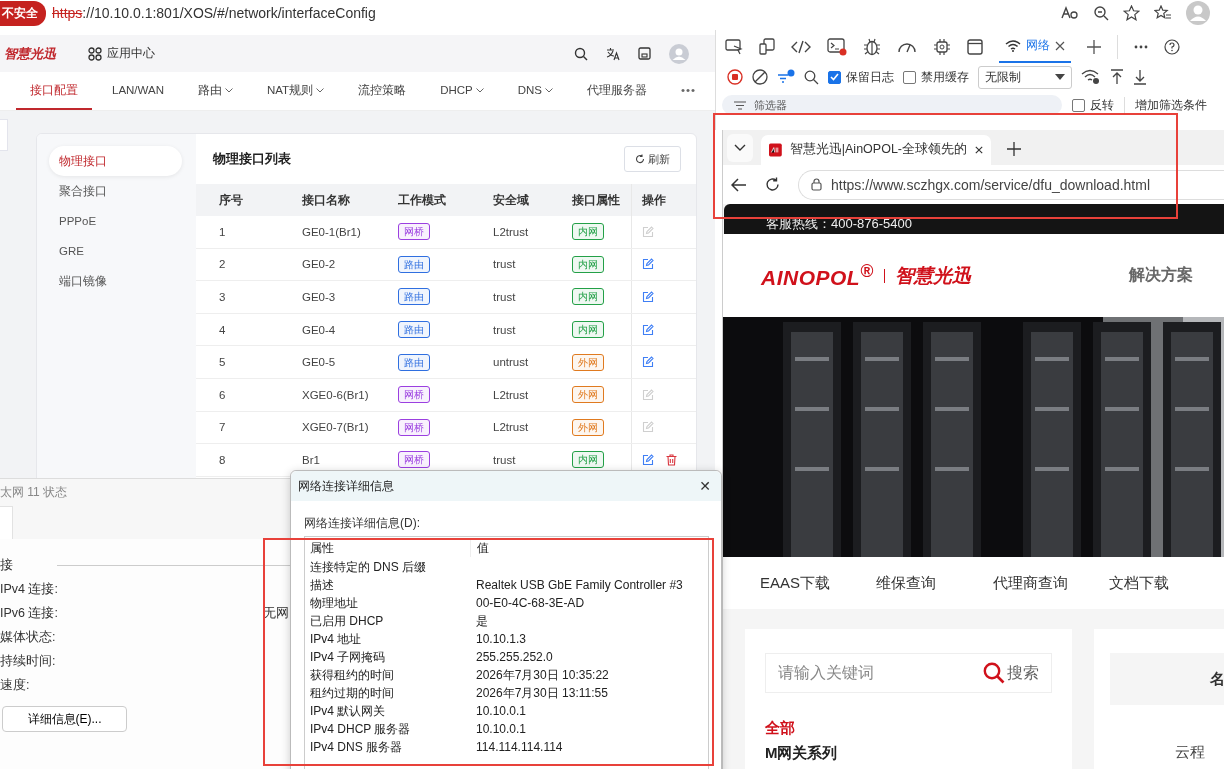 The width and height of the screenshot is (1224, 769). What do you see at coordinates (818, 583) in the screenshot?
I see `site-tab: EAAS下载` at bounding box center [818, 583].